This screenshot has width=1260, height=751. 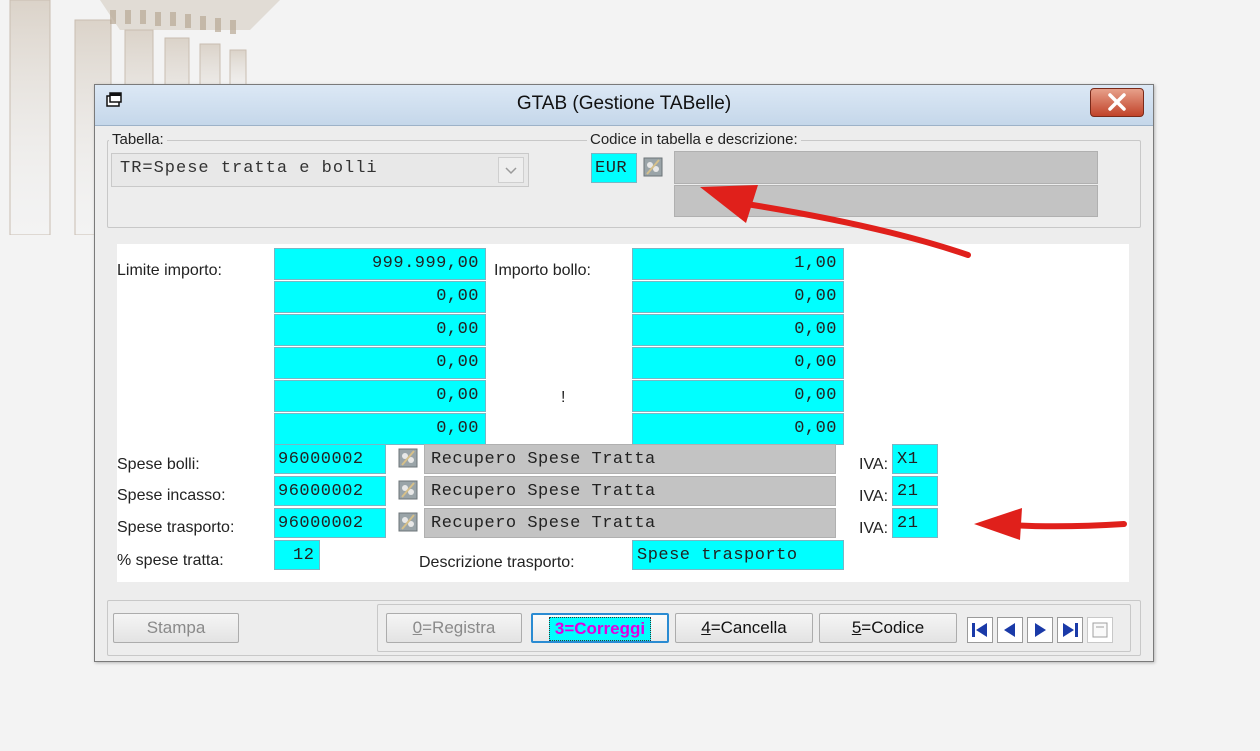 I want to click on perc-spese-tratta-input: 12, so click(x=297, y=555).